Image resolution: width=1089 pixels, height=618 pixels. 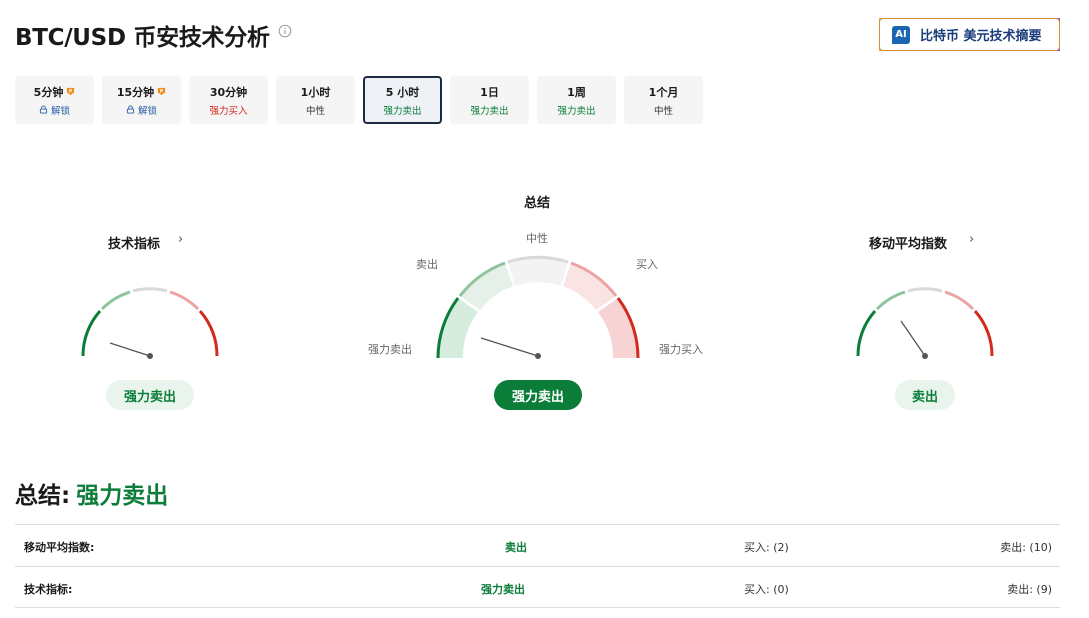 What do you see at coordinates (538, 395) in the screenshot?
I see `summary-gauge-result: 强力卖出` at bounding box center [538, 395].